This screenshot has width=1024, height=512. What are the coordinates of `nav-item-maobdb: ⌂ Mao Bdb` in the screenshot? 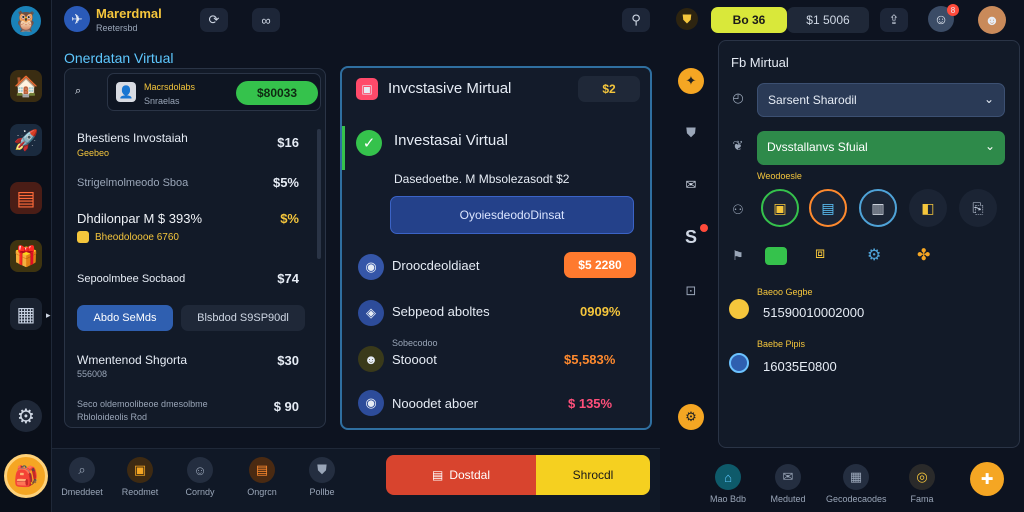 It's located at (728, 484).